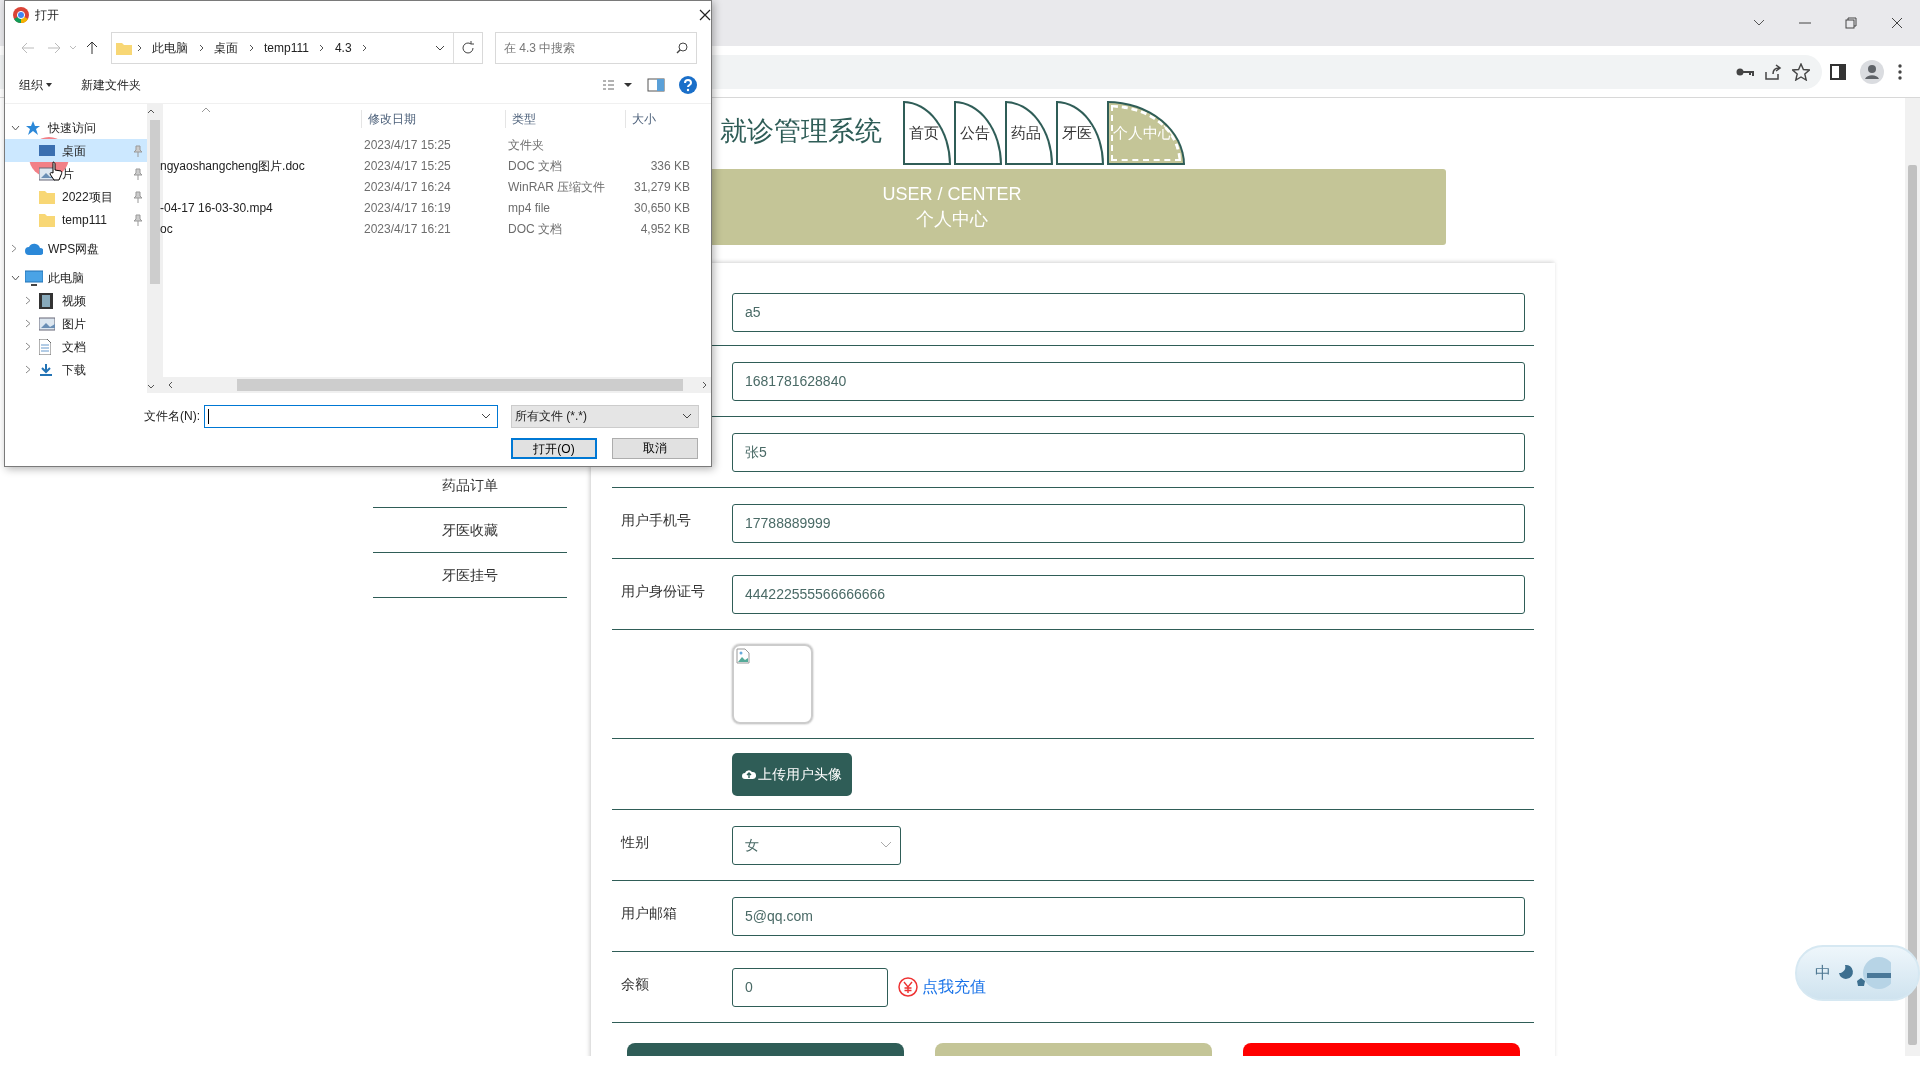  I want to click on yen-icon, so click(908, 987).